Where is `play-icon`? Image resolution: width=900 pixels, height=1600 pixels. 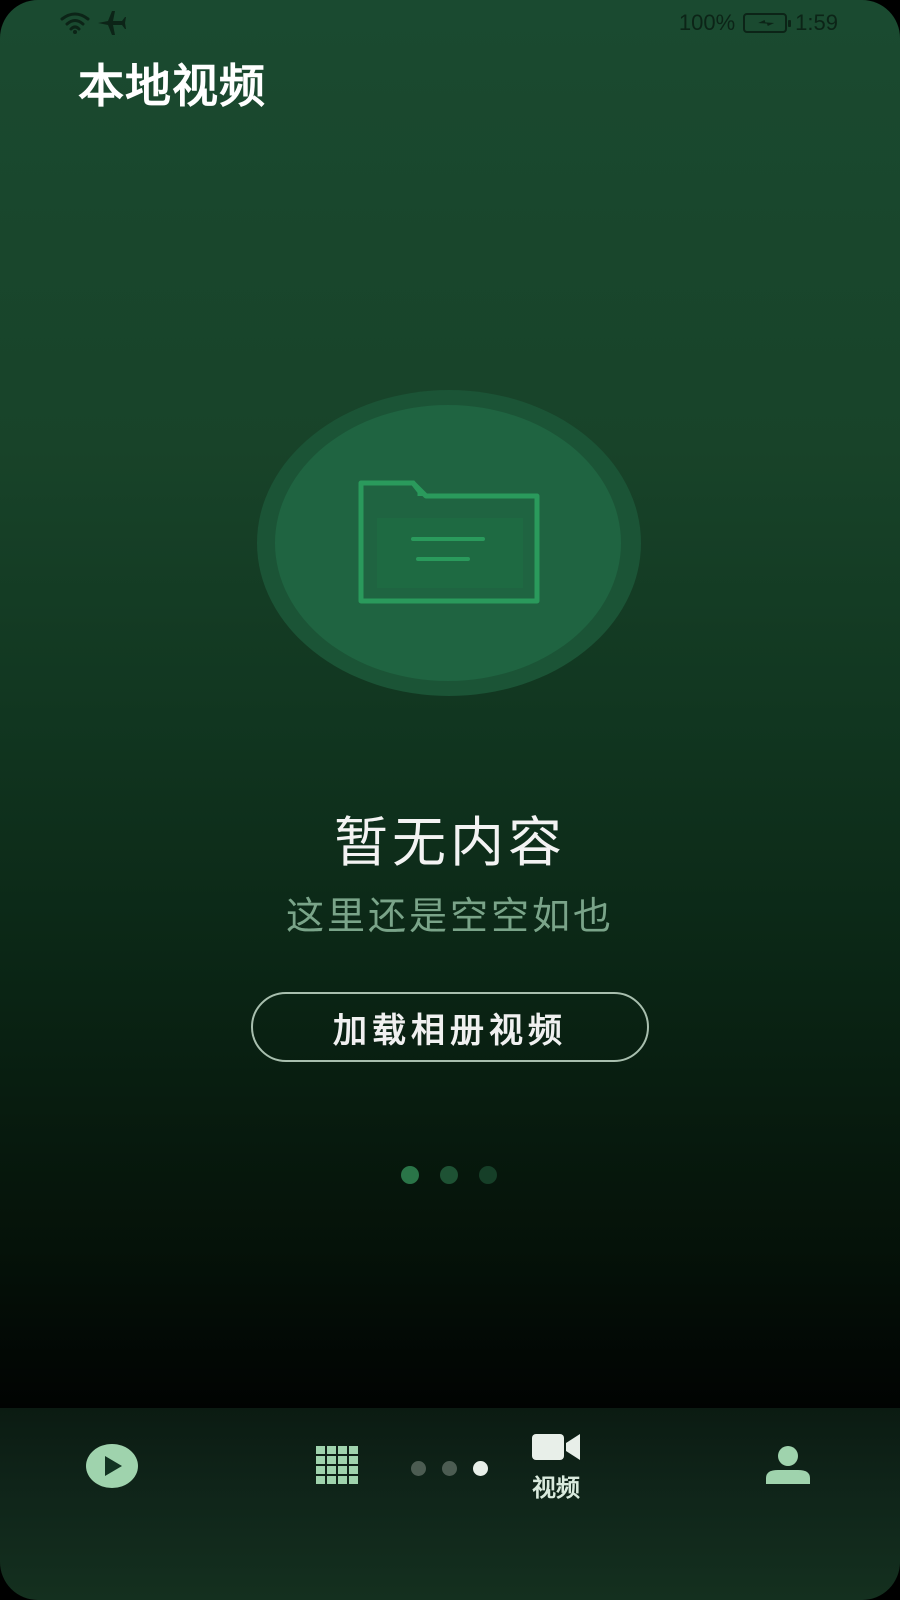 play-icon is located at coordinates (112, 1466).